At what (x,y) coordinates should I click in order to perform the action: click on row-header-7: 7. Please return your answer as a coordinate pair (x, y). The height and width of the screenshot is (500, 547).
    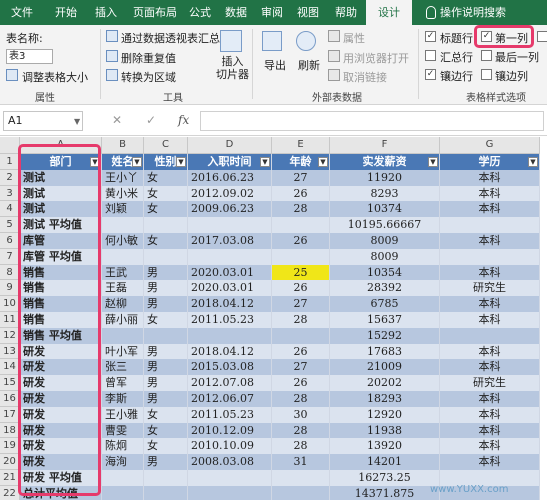
    Looking at the image, I should click on (10, 256).